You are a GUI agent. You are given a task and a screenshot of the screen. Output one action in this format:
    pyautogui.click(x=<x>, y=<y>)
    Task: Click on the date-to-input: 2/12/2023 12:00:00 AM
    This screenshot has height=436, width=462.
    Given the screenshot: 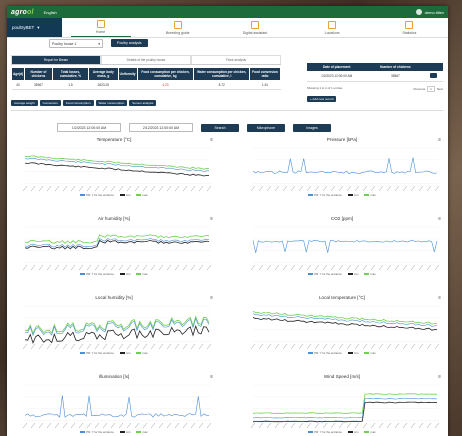 What is the action you would take?
    pyautogui.click(x=161, y=127)
    